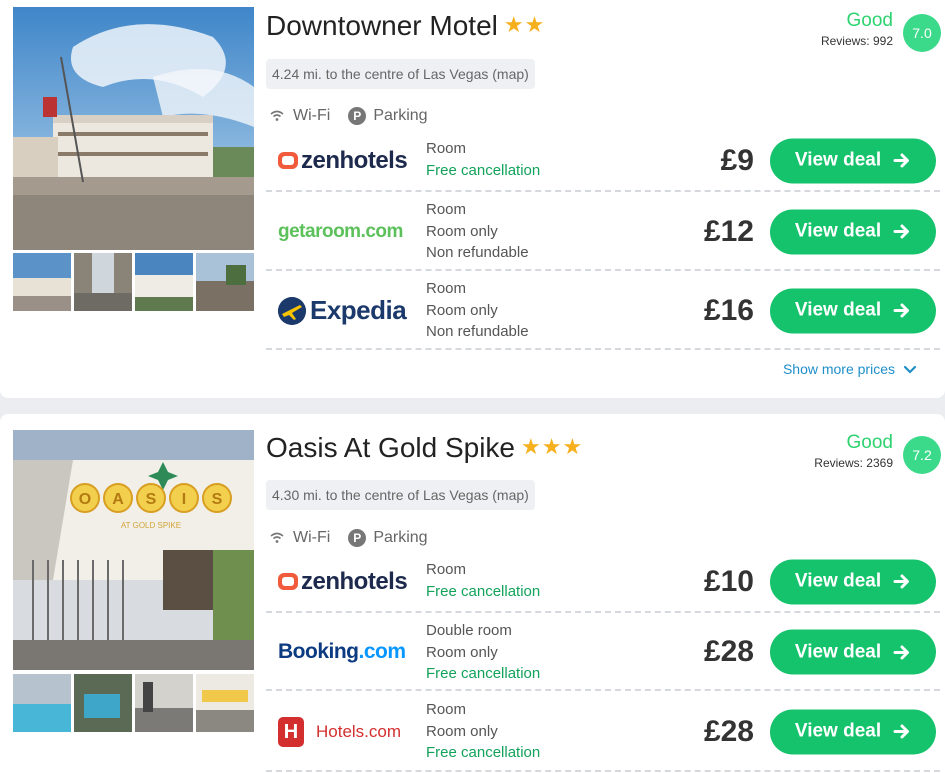 Image resolution: width=945 pixels, height=773 pixels. What do you see at coordinates (922, 33) in the screenshot?
I see `rating-score-badge: 7.0` at bounding box center [922, 33].